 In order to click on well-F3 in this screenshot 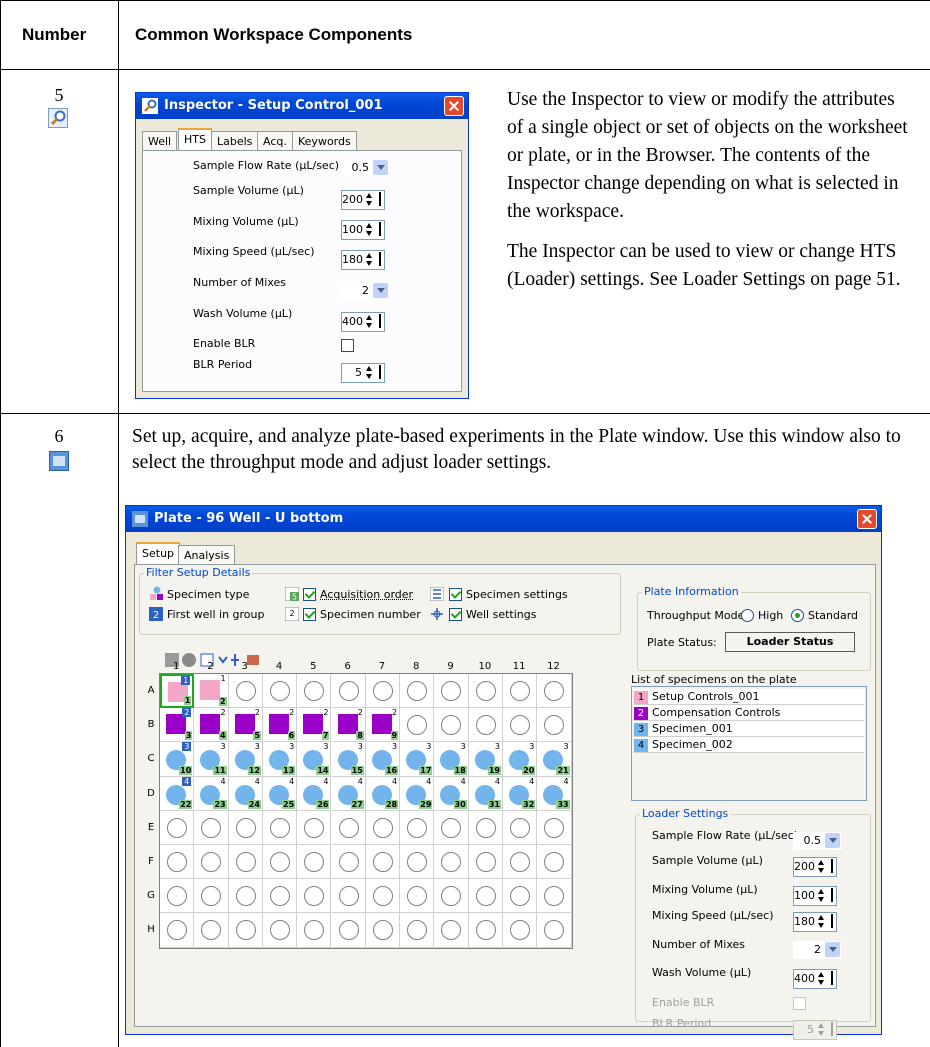, I will do `click(245, 862)`.